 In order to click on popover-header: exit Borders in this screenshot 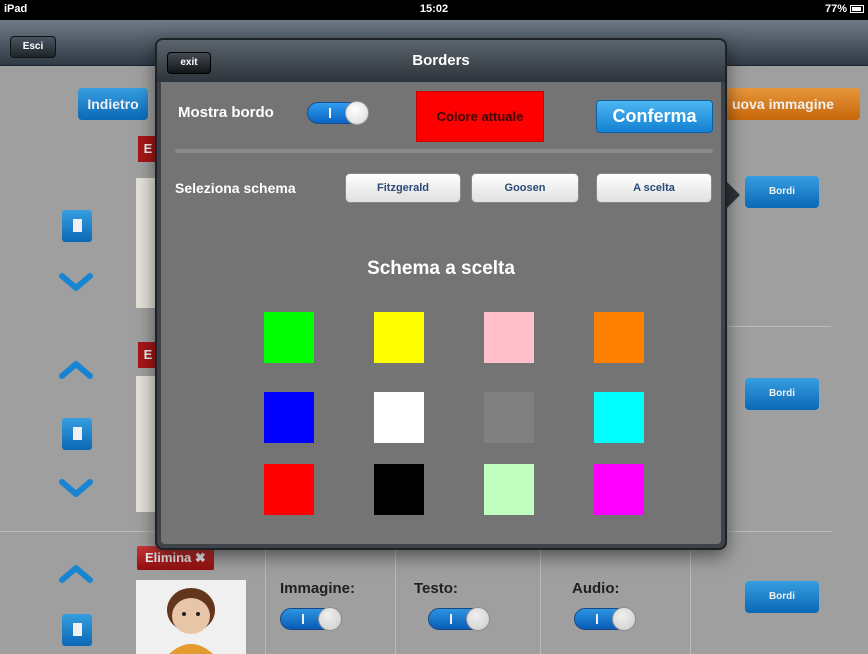, I will do `click(441, 61)`.